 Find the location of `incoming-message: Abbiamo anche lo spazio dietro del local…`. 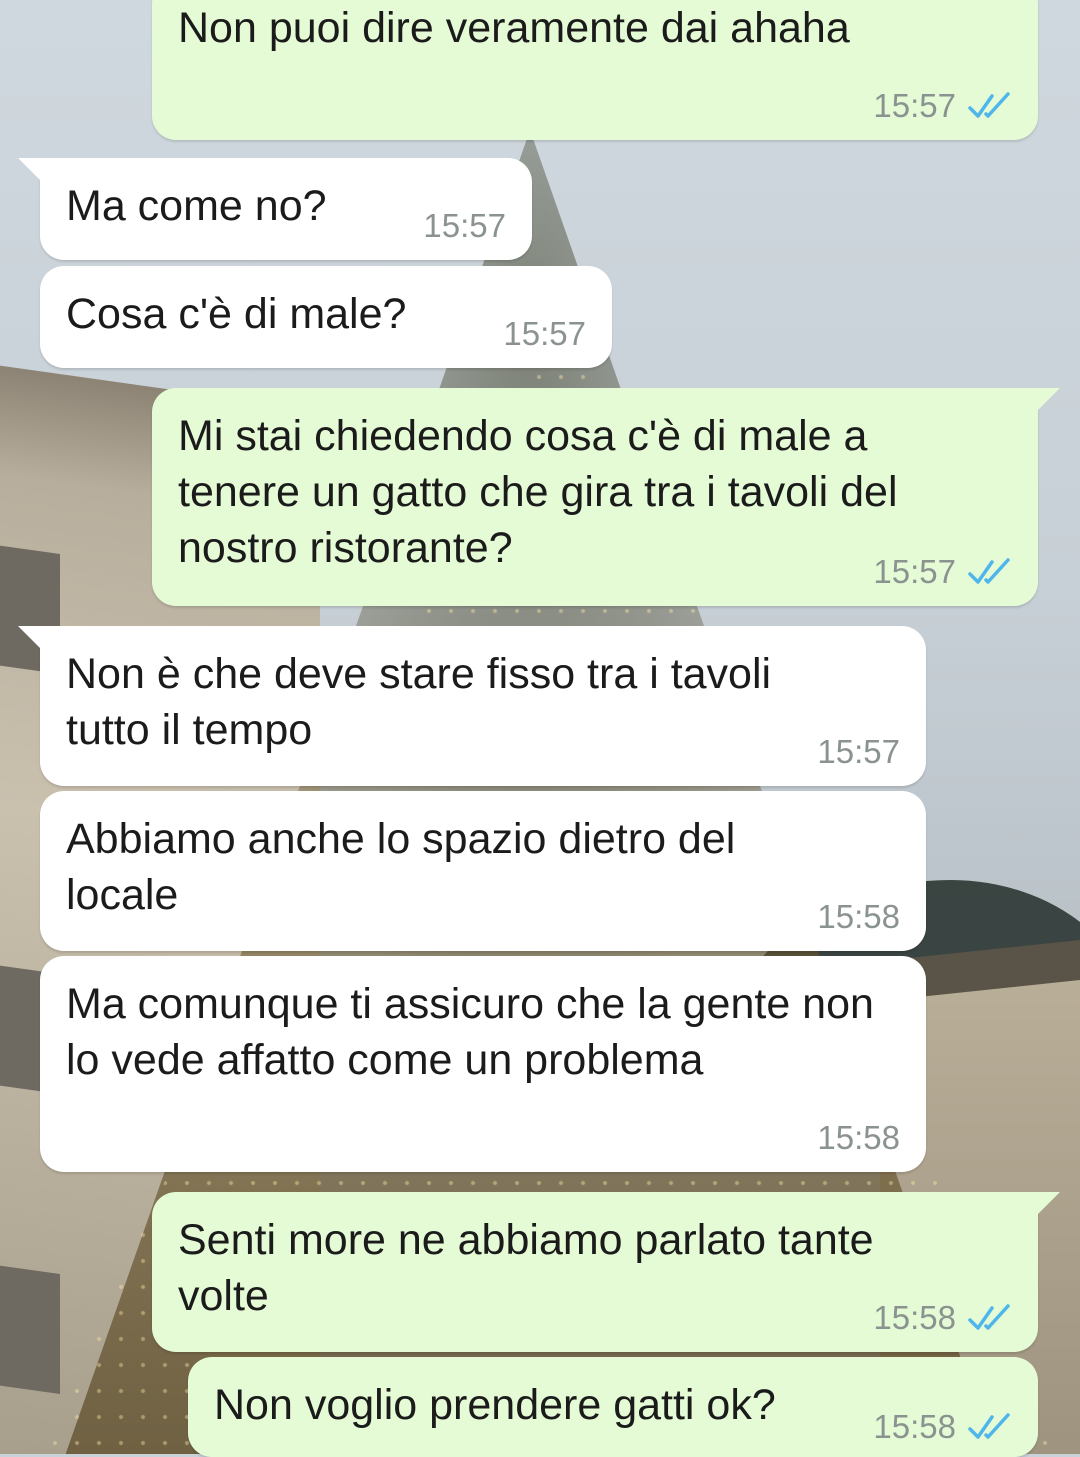

incoming-message: Abbiamo anche lo spazio dietro del local… is located at coordinates (483, 871).